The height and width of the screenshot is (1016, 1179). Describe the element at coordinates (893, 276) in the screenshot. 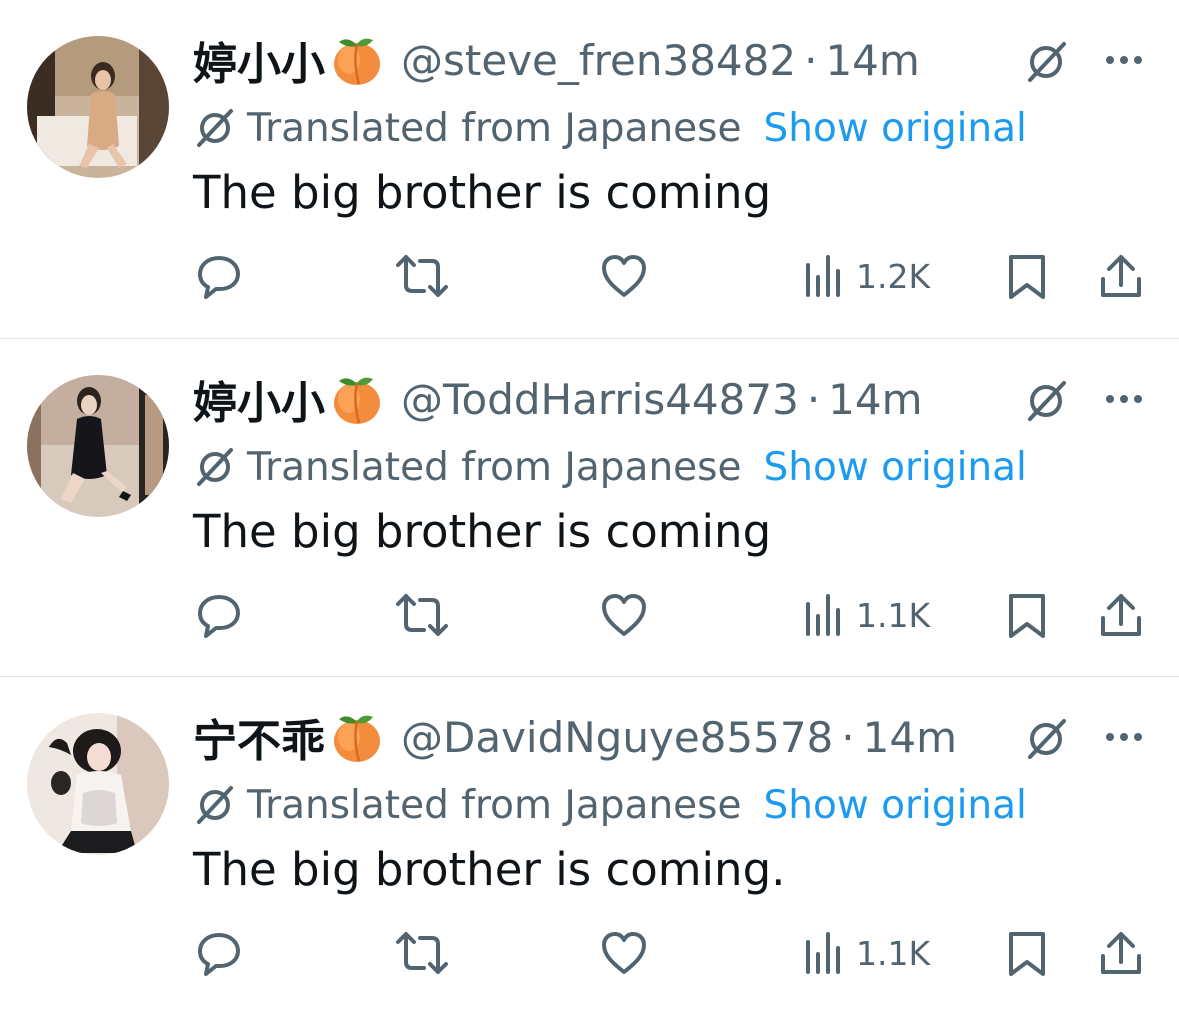

I see `views-count: 1.2K` at that location.